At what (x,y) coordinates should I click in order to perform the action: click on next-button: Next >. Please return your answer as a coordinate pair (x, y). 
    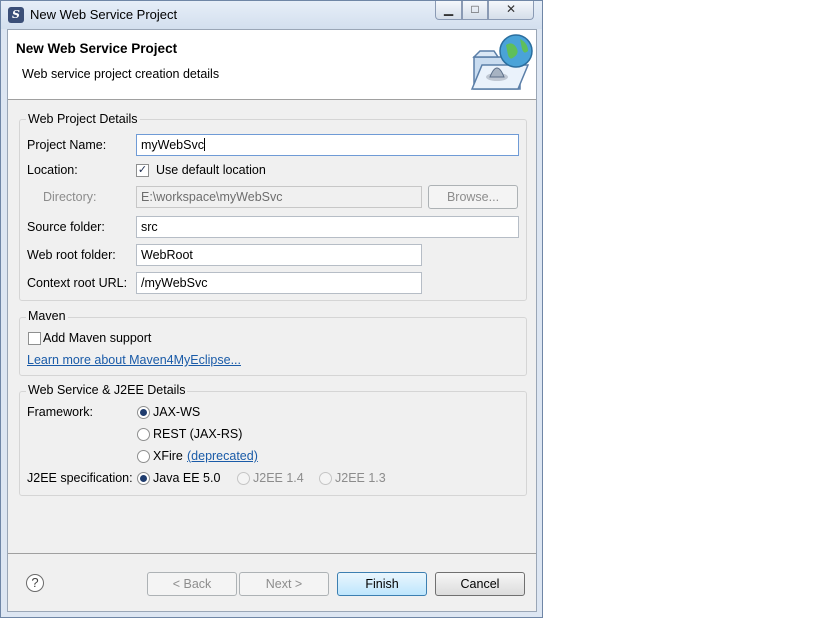
    Looking at the image, I should click on (284, 584).